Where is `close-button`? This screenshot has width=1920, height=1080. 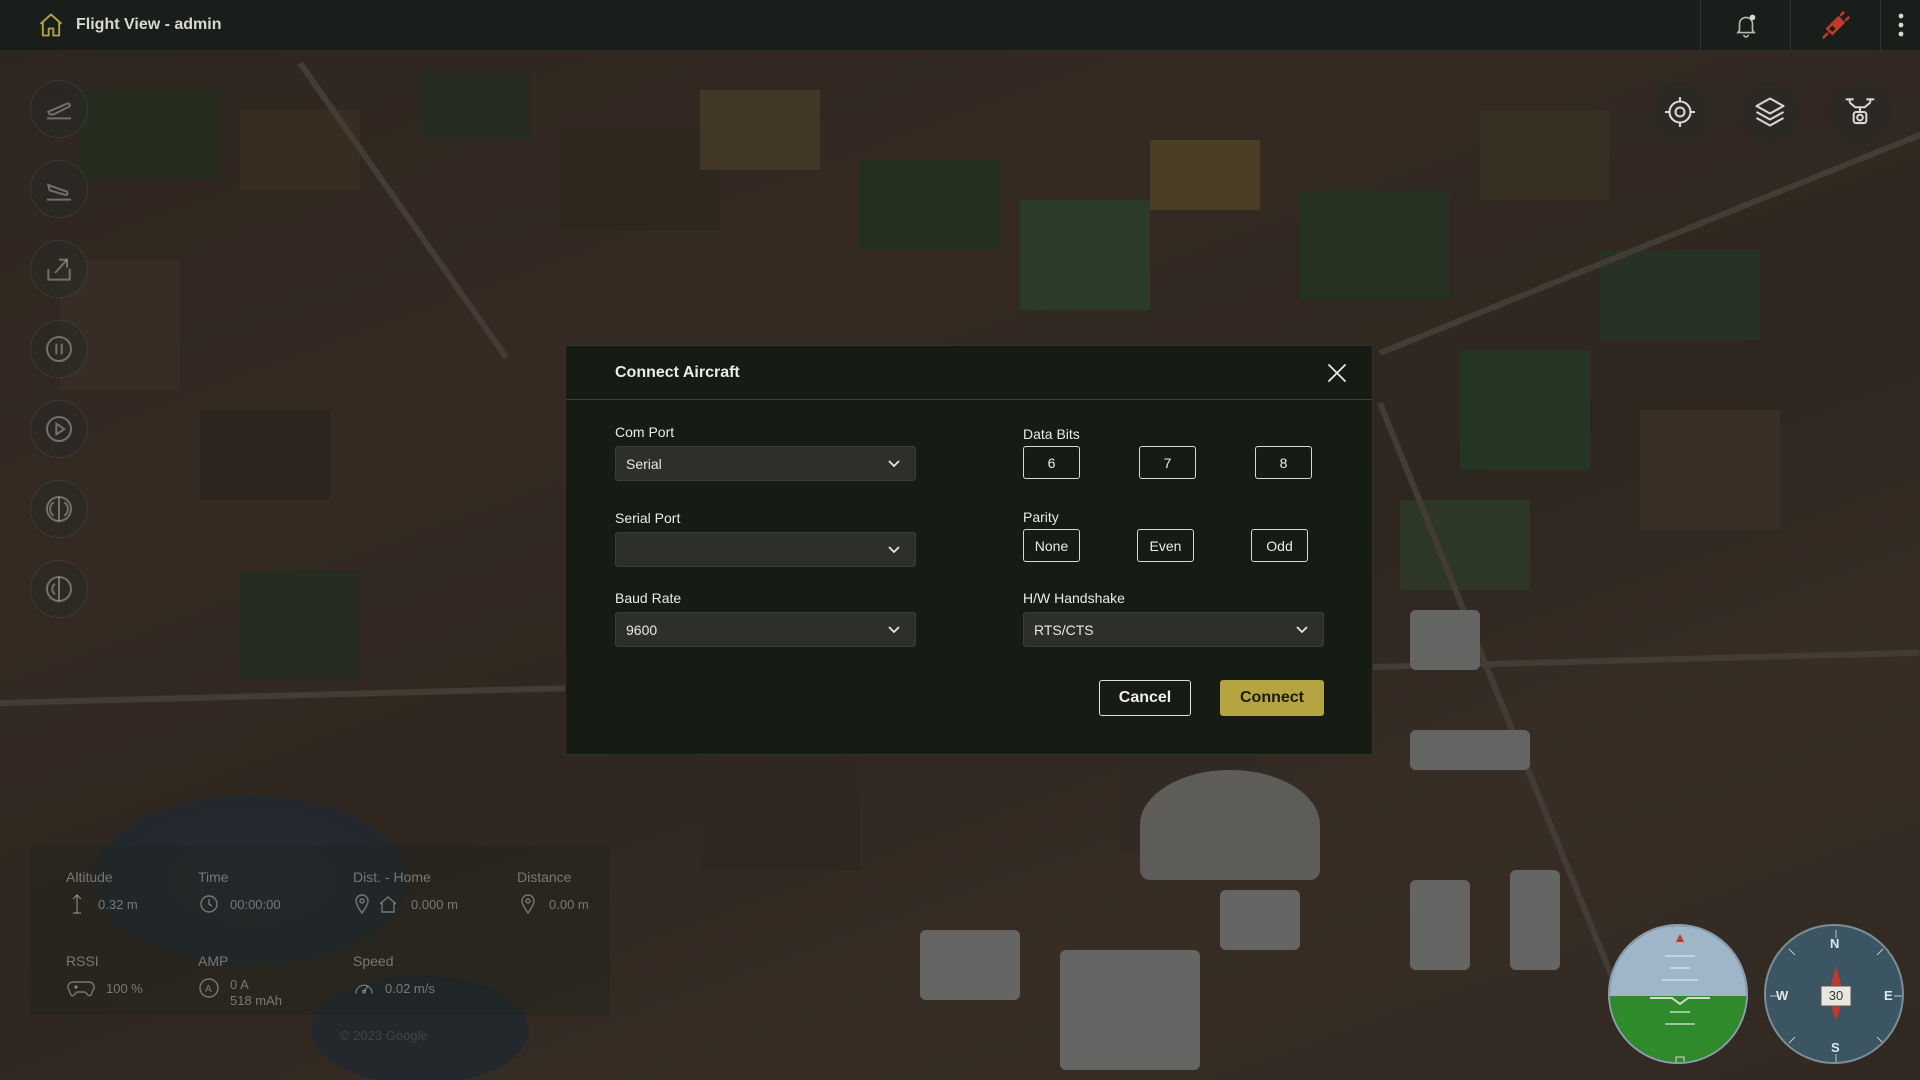 close-button is located at coordinates (1337, 373).